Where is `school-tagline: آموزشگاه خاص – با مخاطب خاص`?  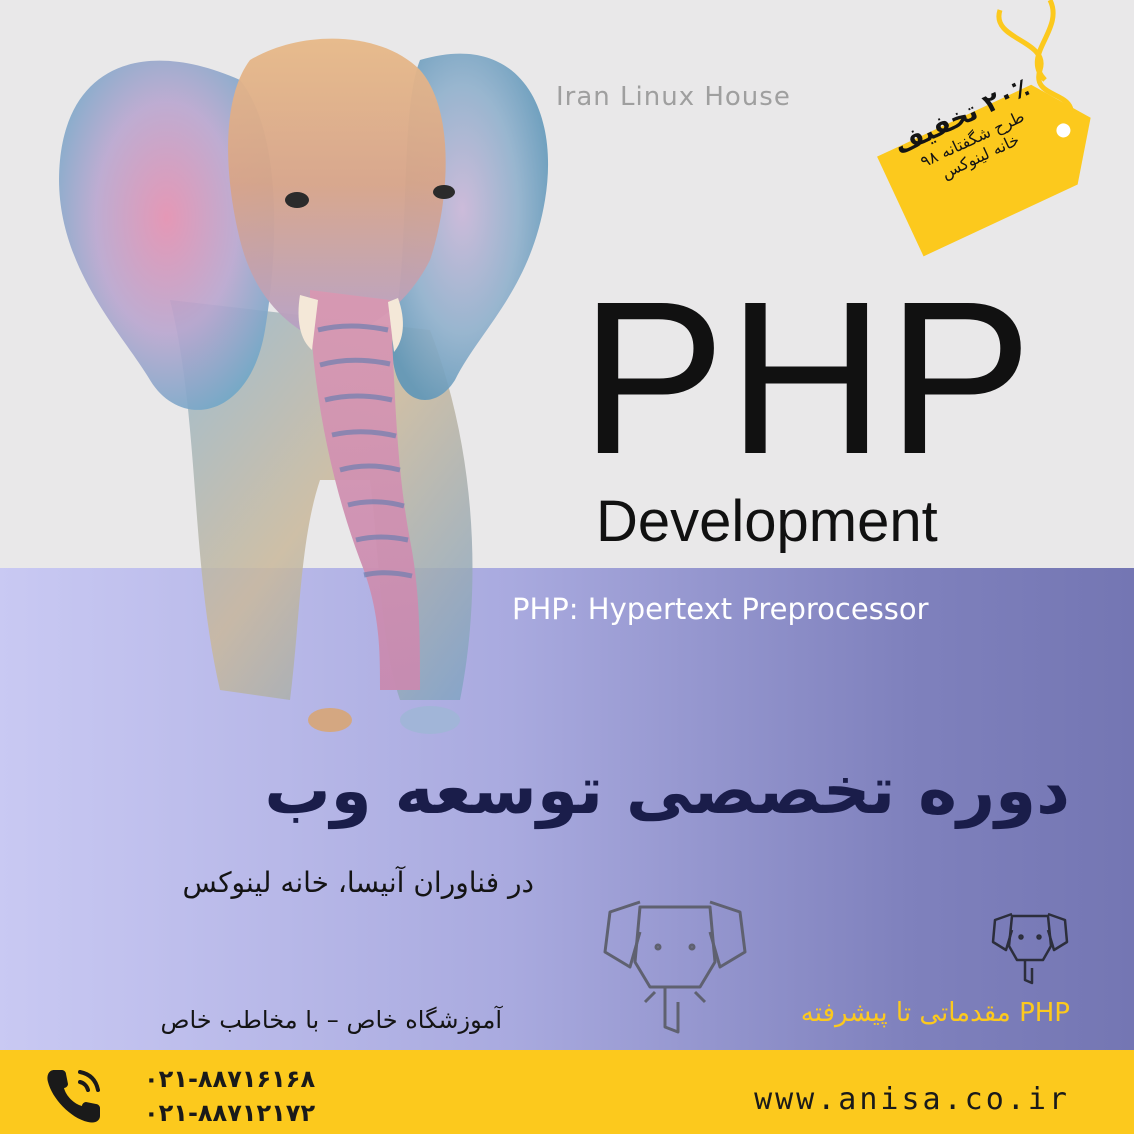
school-tagline: آموزشگاه خاص – با مخاطب خاص is located at coordinates (331, 1020).